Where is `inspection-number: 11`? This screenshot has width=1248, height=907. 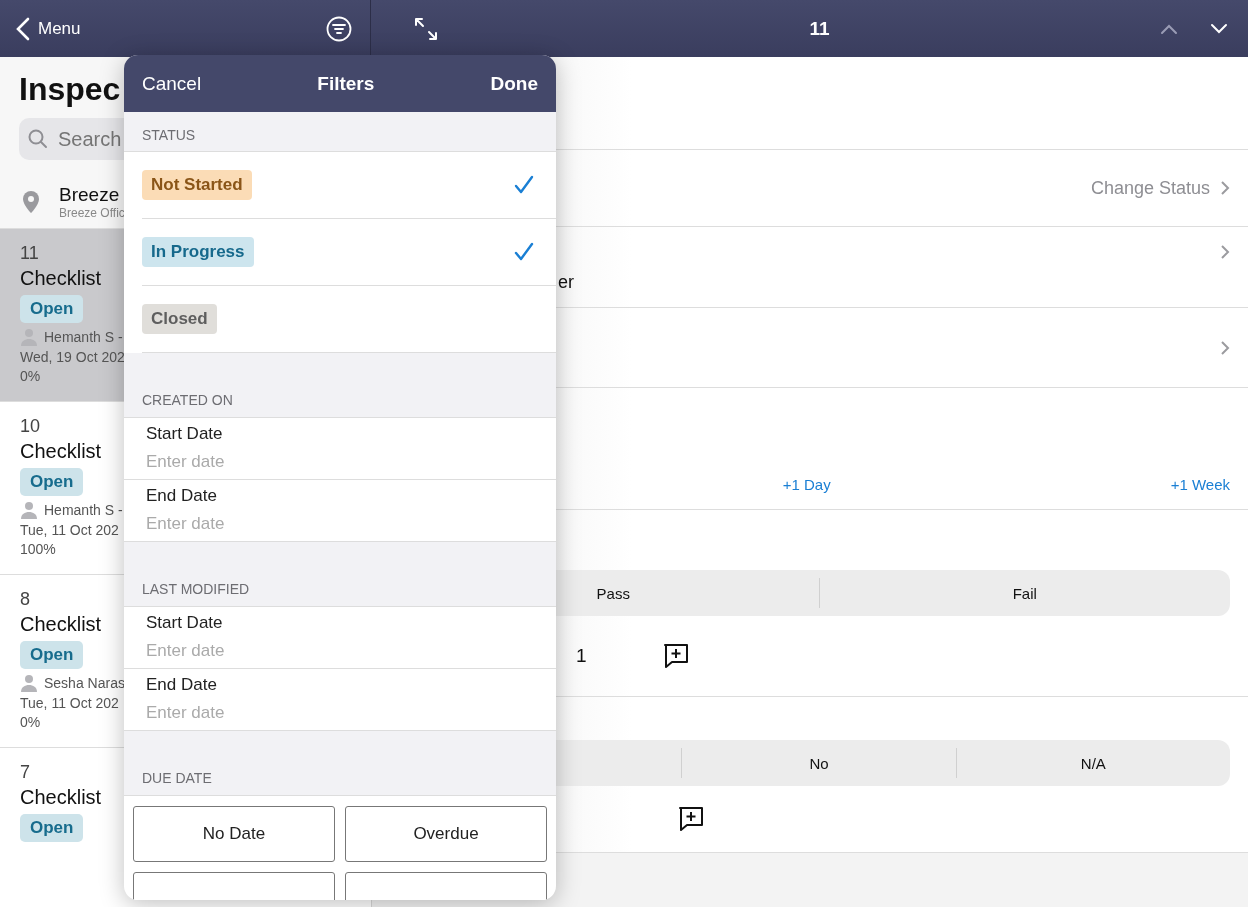
inspection-number: 11 is located at coordinates (29, 253).